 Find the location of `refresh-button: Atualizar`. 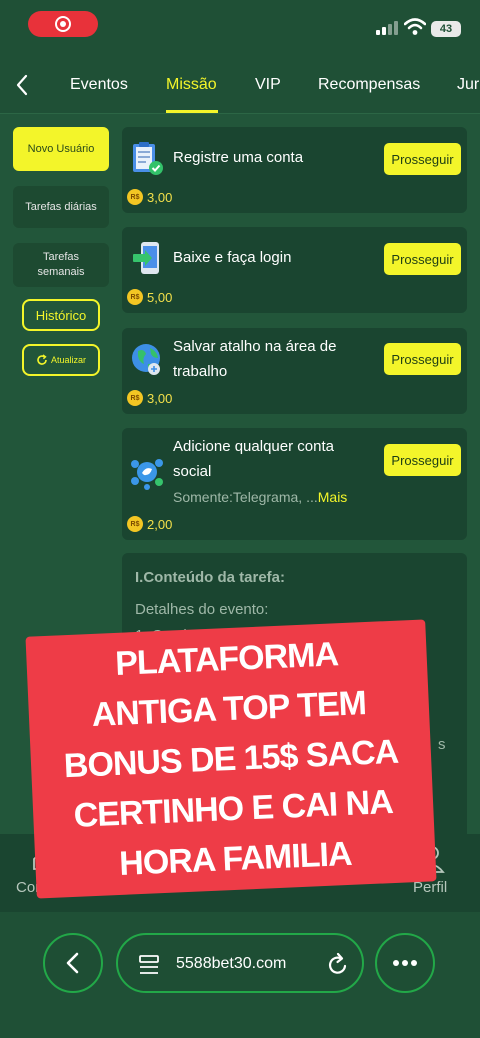

refresh-button: Atualizar is located at coordinates (61, 360).